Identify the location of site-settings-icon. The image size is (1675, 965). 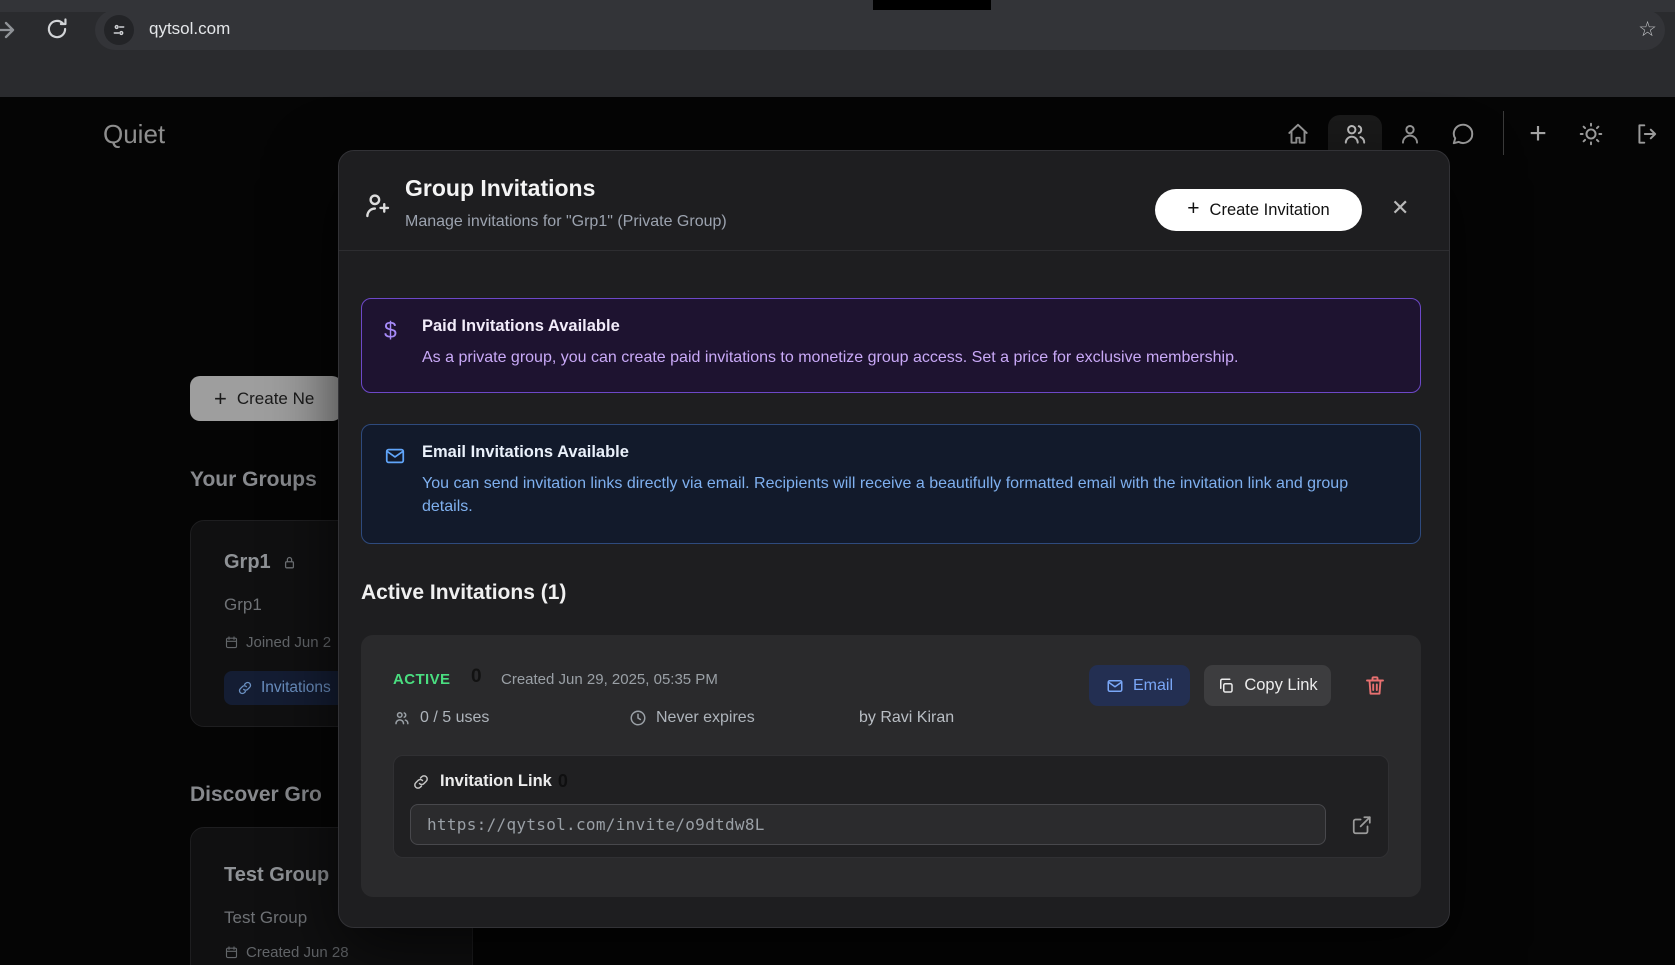
(119, 30).